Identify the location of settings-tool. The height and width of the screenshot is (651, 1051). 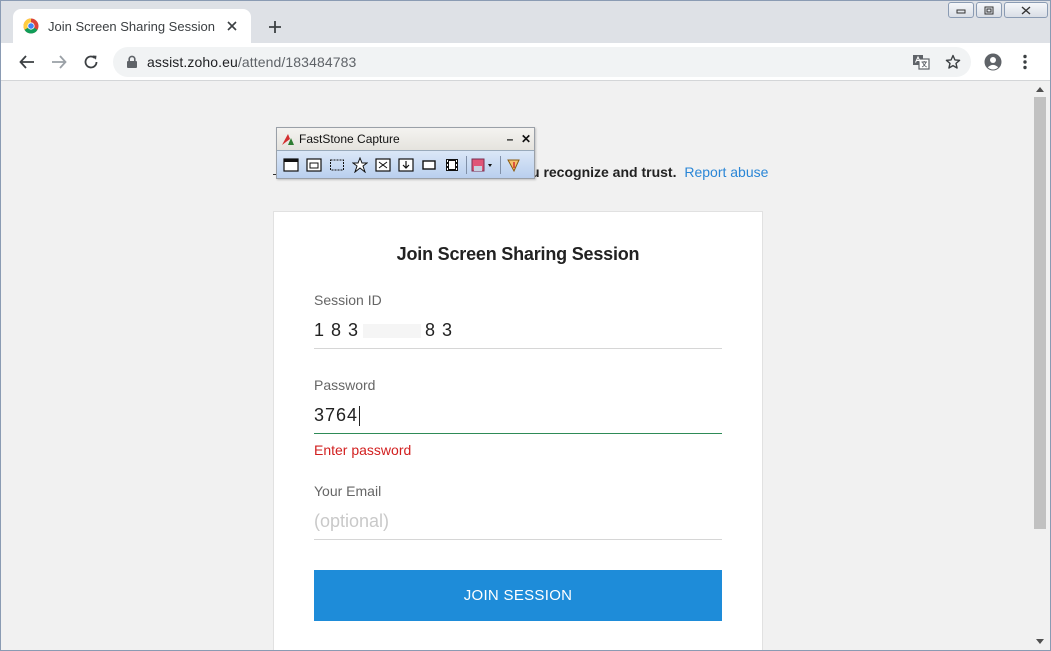
(514, 165).